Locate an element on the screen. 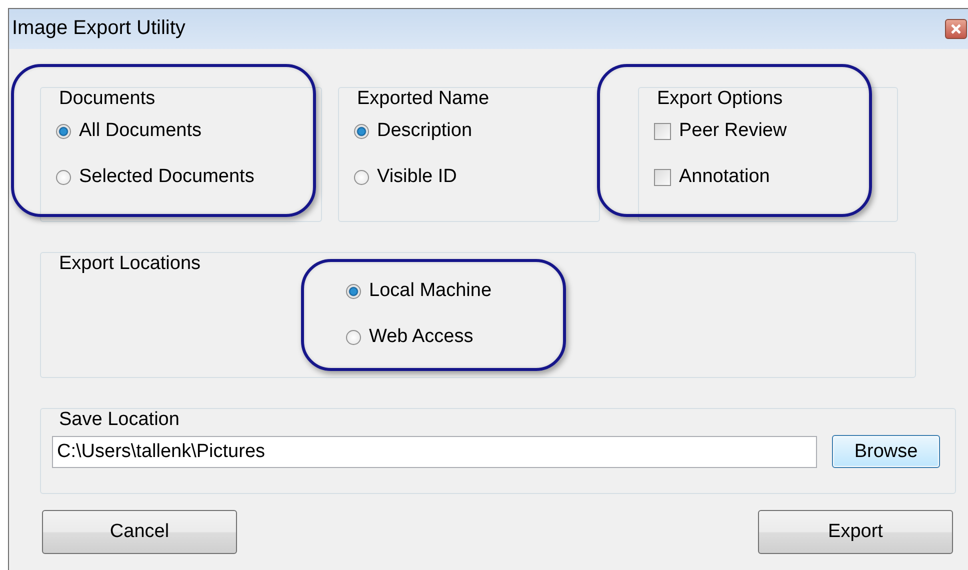  option-label: All Documents is located at coordinates (140, 131).